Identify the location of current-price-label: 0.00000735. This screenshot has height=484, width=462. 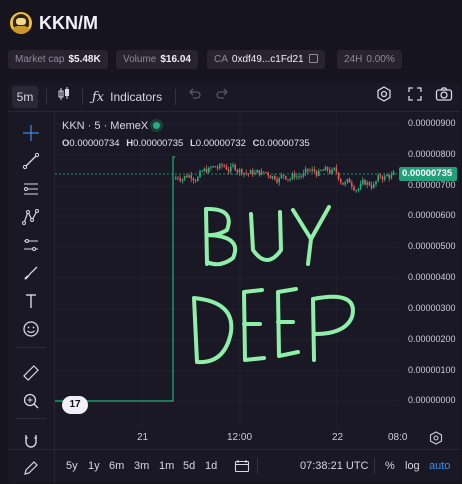
(428, 174).